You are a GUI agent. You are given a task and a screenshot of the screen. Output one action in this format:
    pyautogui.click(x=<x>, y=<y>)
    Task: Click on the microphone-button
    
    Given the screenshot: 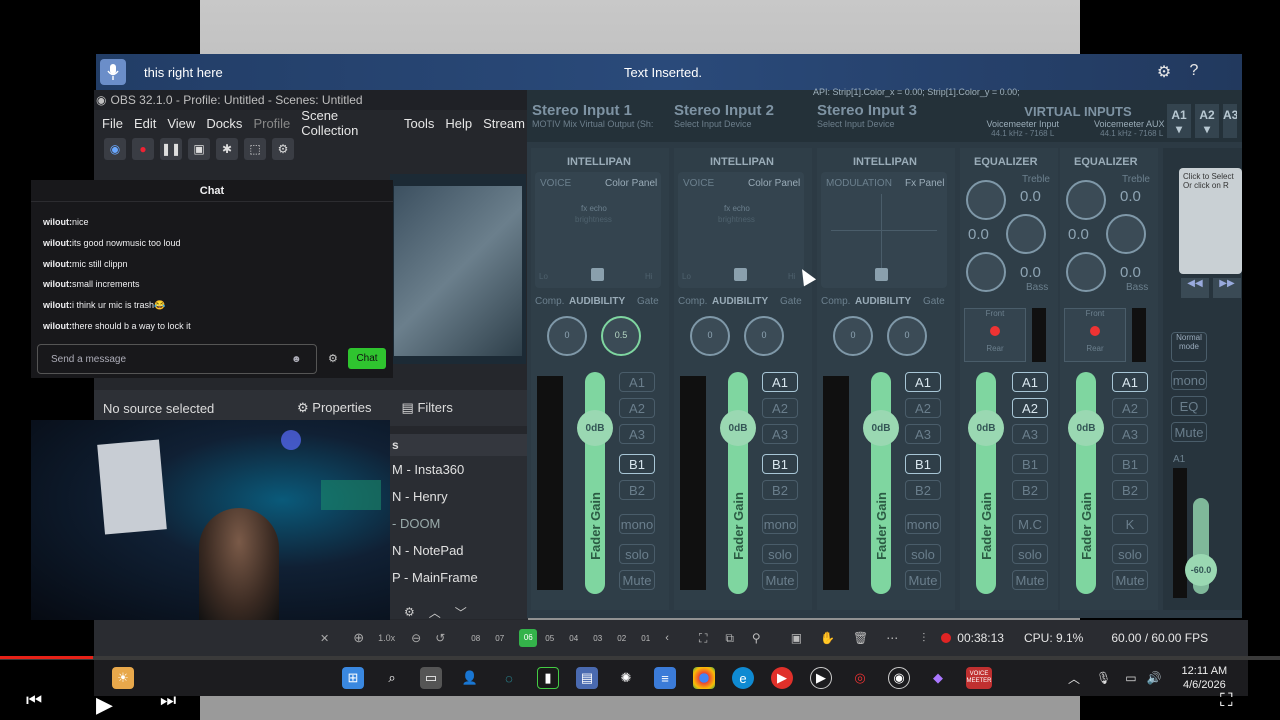 What is the action you would take?
    pyautogui.click(x=113, y=72)
    